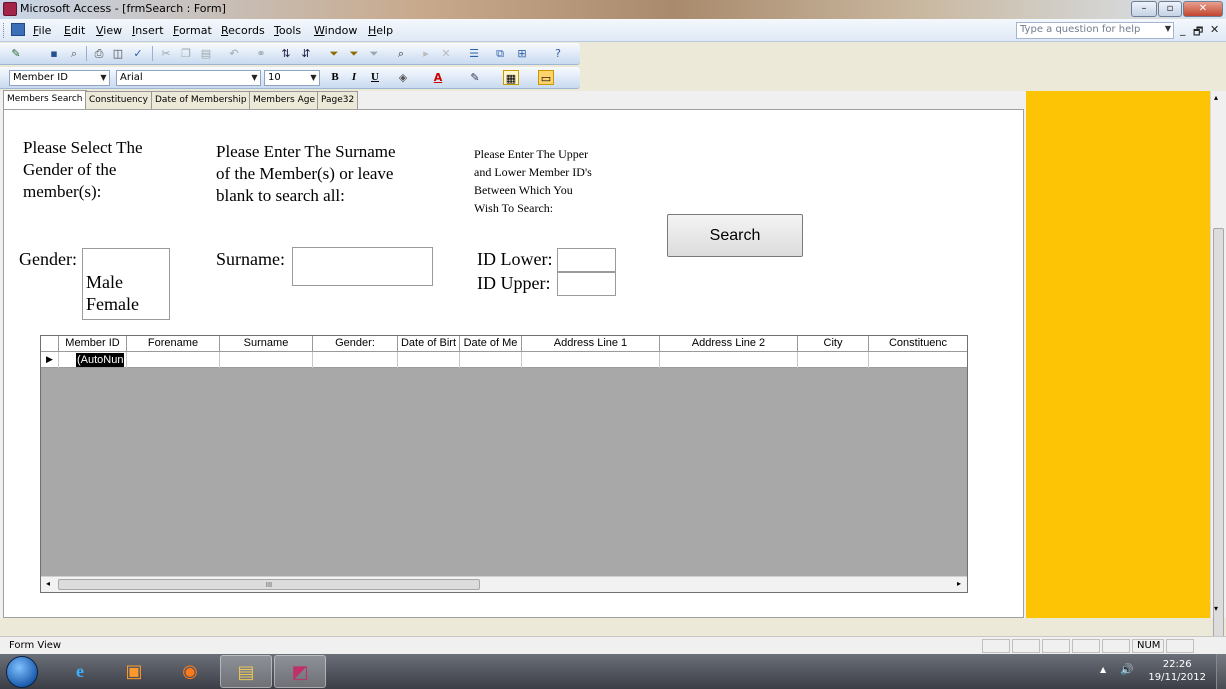 The width and height of the screenshot is (1226, 689). Describe the element at coordinates (334, 53) in the screenshot. I see `filter-by-selection-icon: ⏷` at that location.